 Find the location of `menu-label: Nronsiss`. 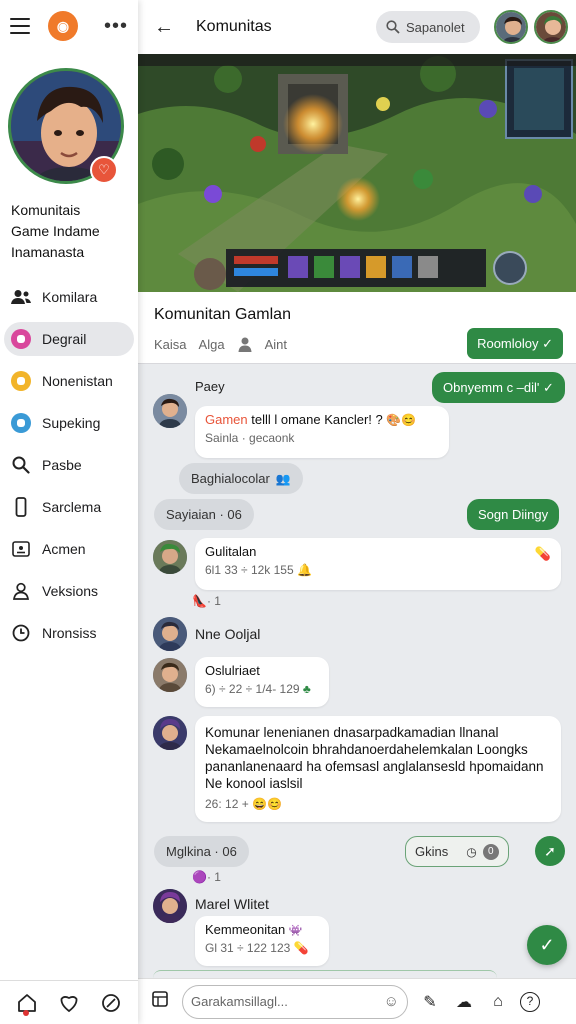

menu-label: Nronsiss is located at coordinates (69, 633).